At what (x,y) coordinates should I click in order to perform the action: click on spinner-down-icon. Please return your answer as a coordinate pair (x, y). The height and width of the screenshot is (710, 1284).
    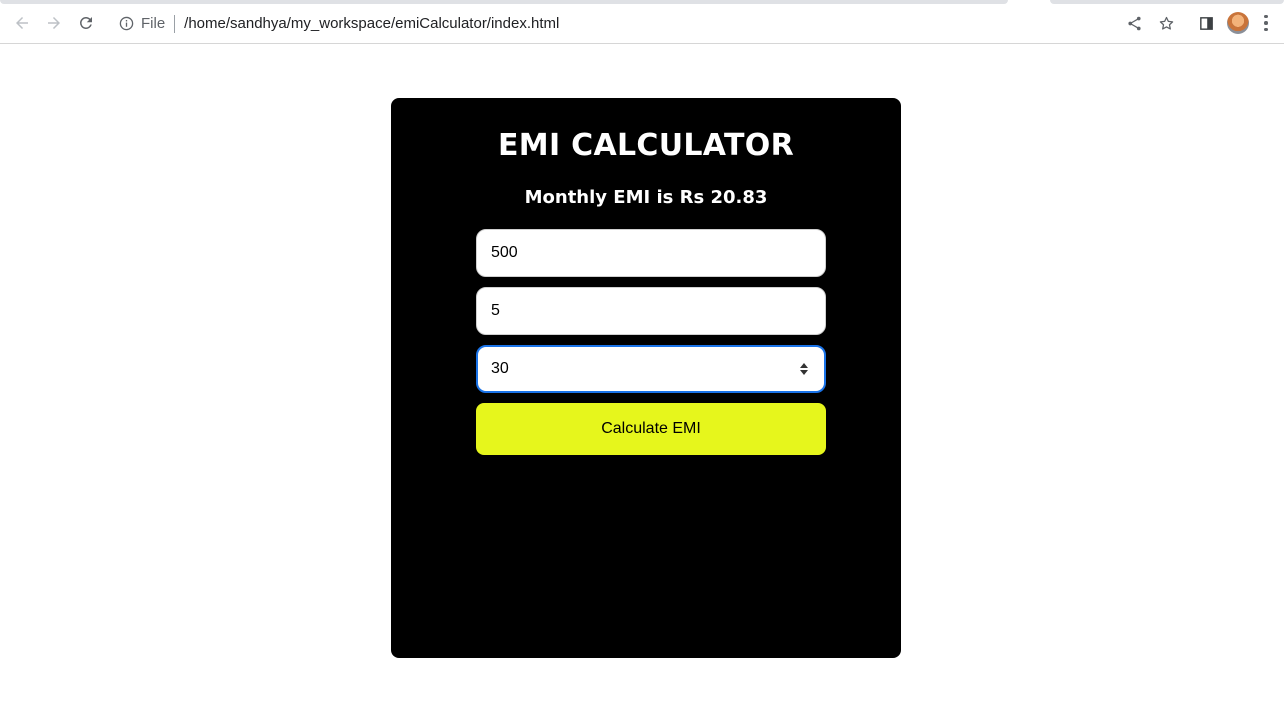
    Looking at the image, I should click on (804, 372).